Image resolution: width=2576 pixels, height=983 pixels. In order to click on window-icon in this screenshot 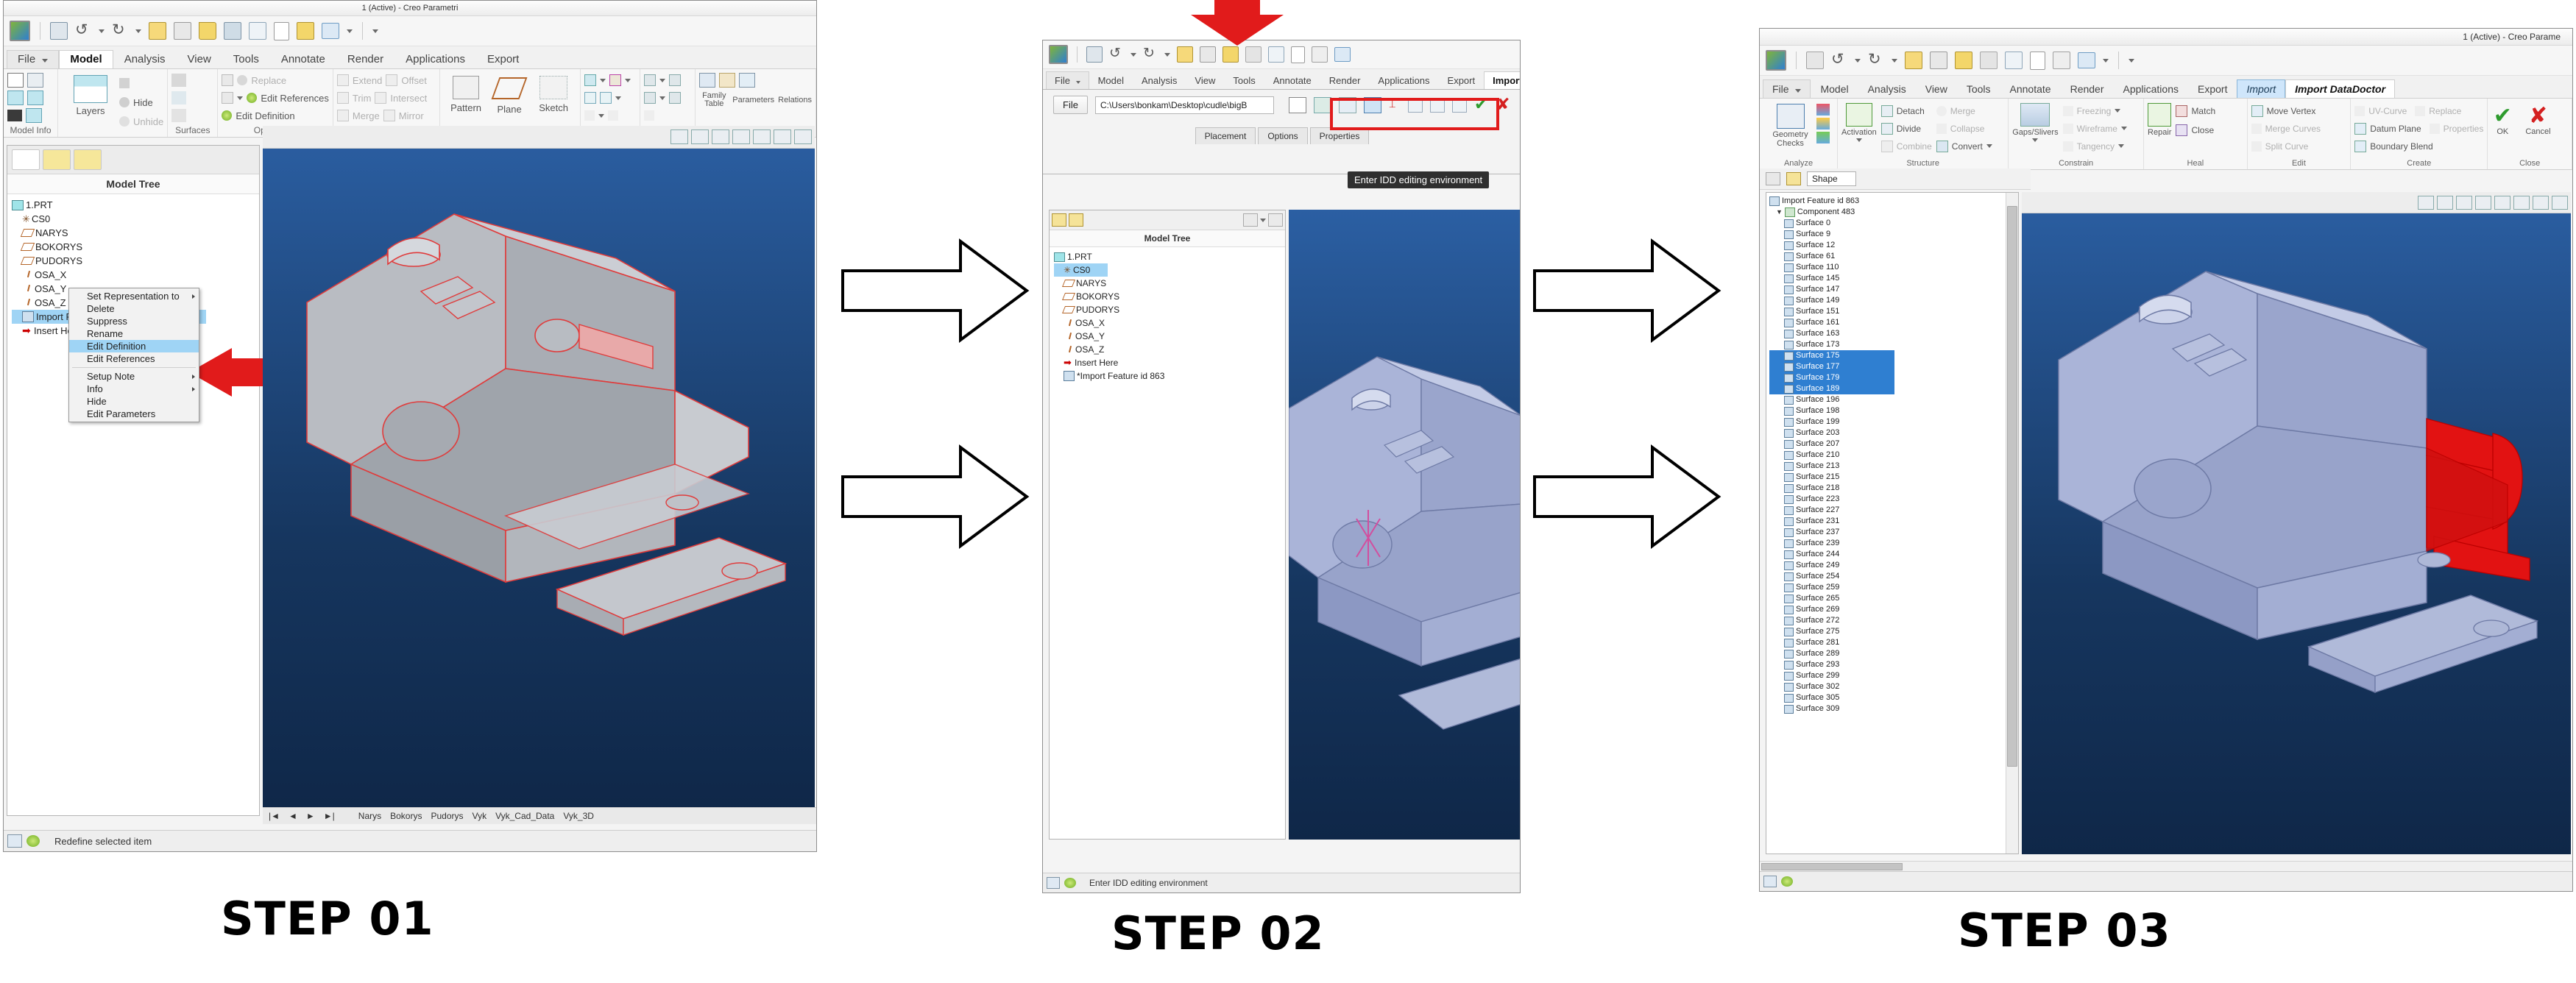, I will do `click(1342, 54)`.